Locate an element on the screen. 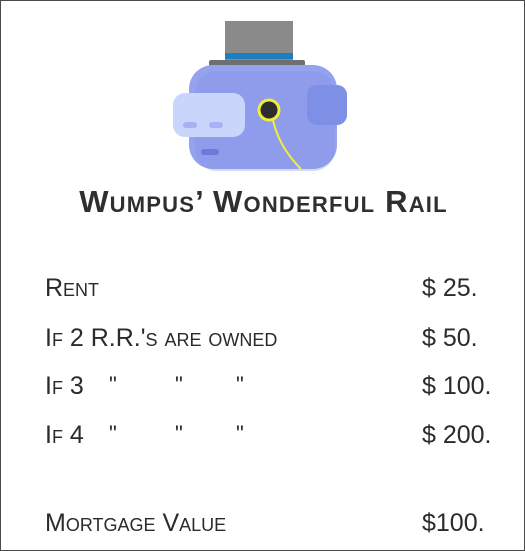 This screenshot has height=551, width=525. wumpus-mascot-icon is located at coordinates (260, 96).